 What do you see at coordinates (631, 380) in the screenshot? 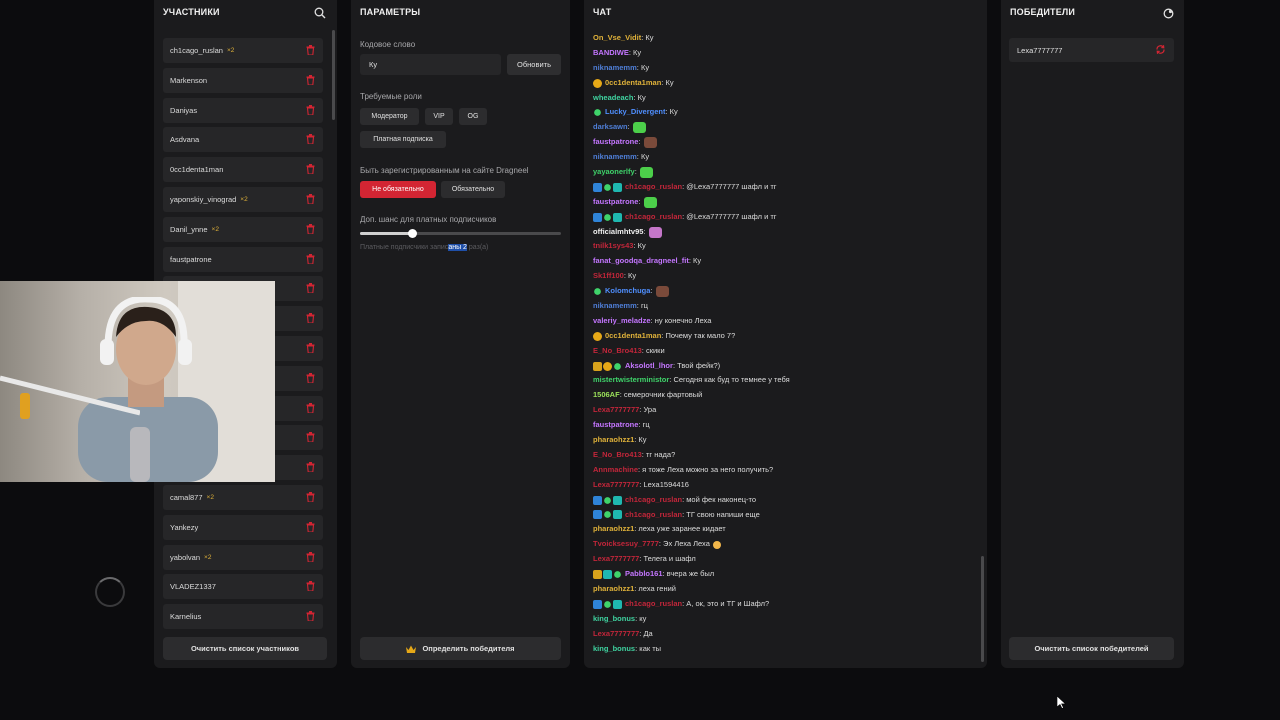
I see `chat-username: mistertwisterministor` at bounding box center [631, 380].